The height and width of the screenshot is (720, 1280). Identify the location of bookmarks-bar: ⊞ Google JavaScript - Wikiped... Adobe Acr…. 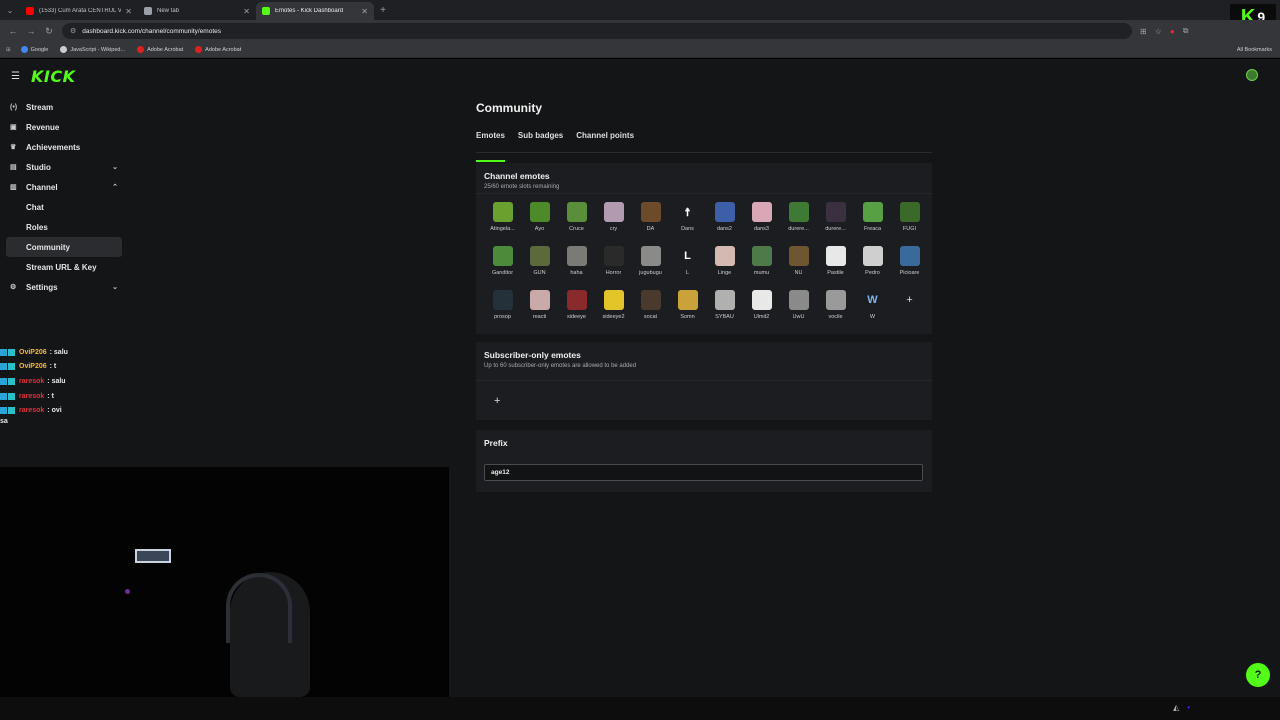
(640, 50).